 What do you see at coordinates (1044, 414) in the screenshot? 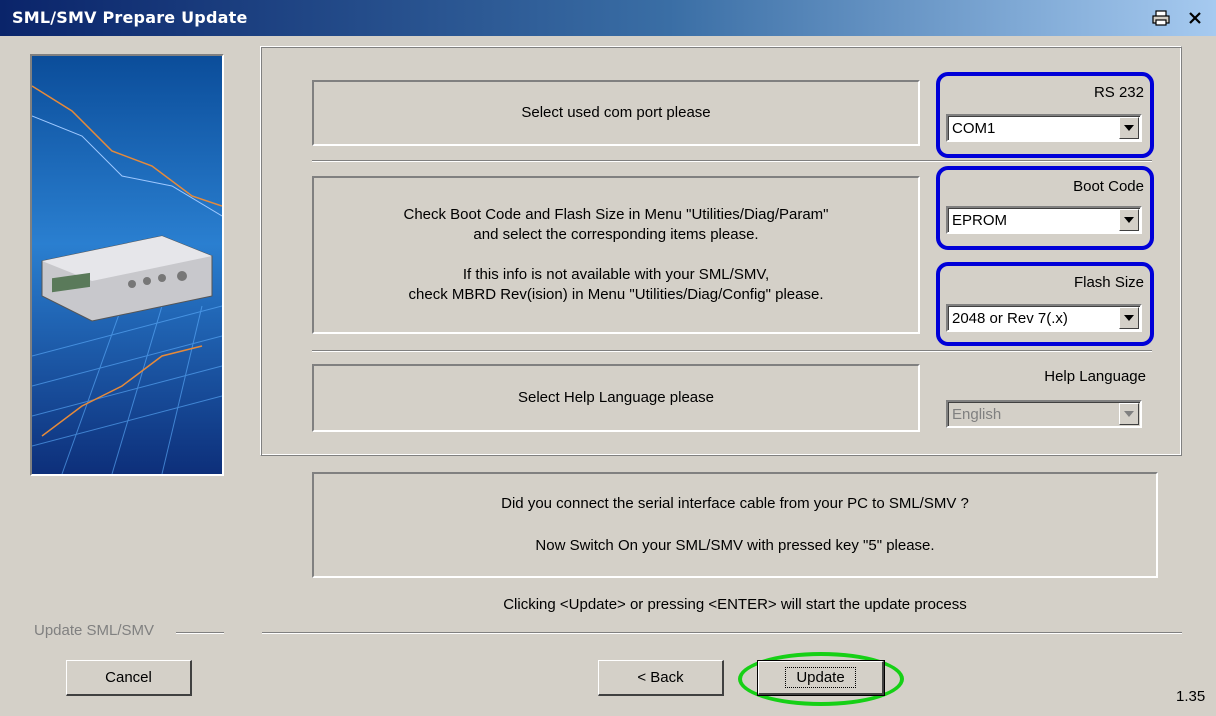
I see `help-language-select: English` at bounding box center [1044, 414].